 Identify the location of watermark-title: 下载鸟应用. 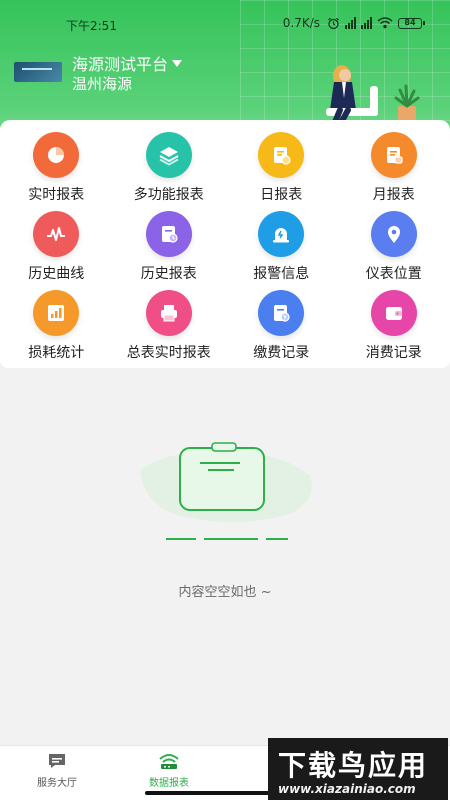
(353, 765).